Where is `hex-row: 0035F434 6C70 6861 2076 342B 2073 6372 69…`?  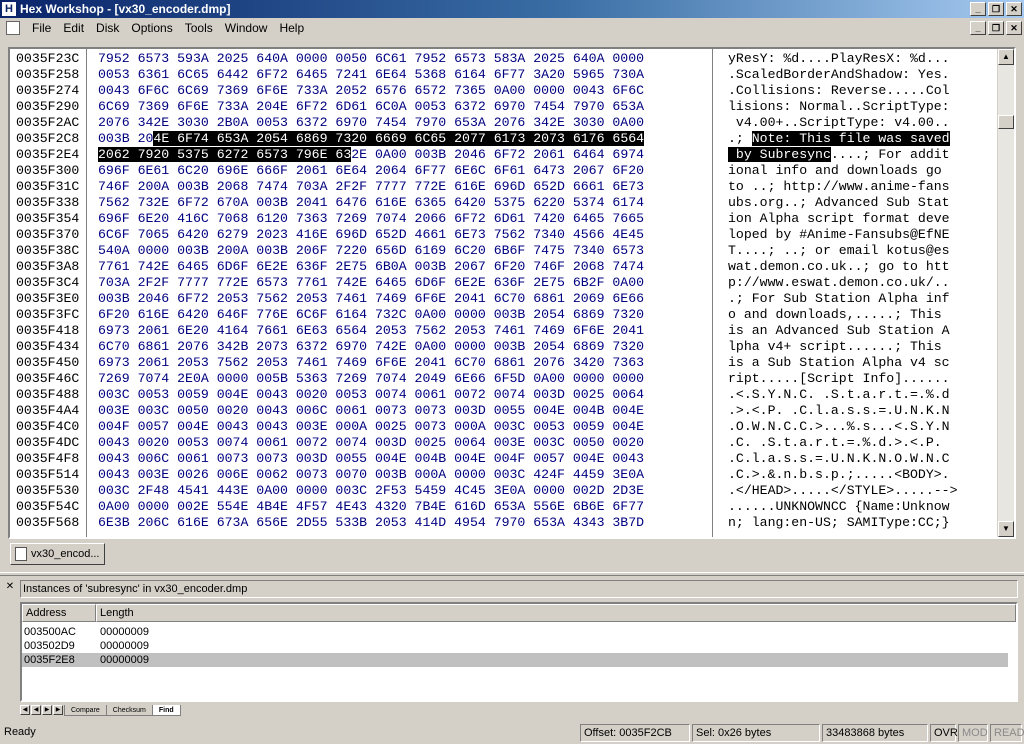 hex-row: 0035F434 6C70 6861 2076 342B 2073 6372 69… is located at coordinates (506, 347).